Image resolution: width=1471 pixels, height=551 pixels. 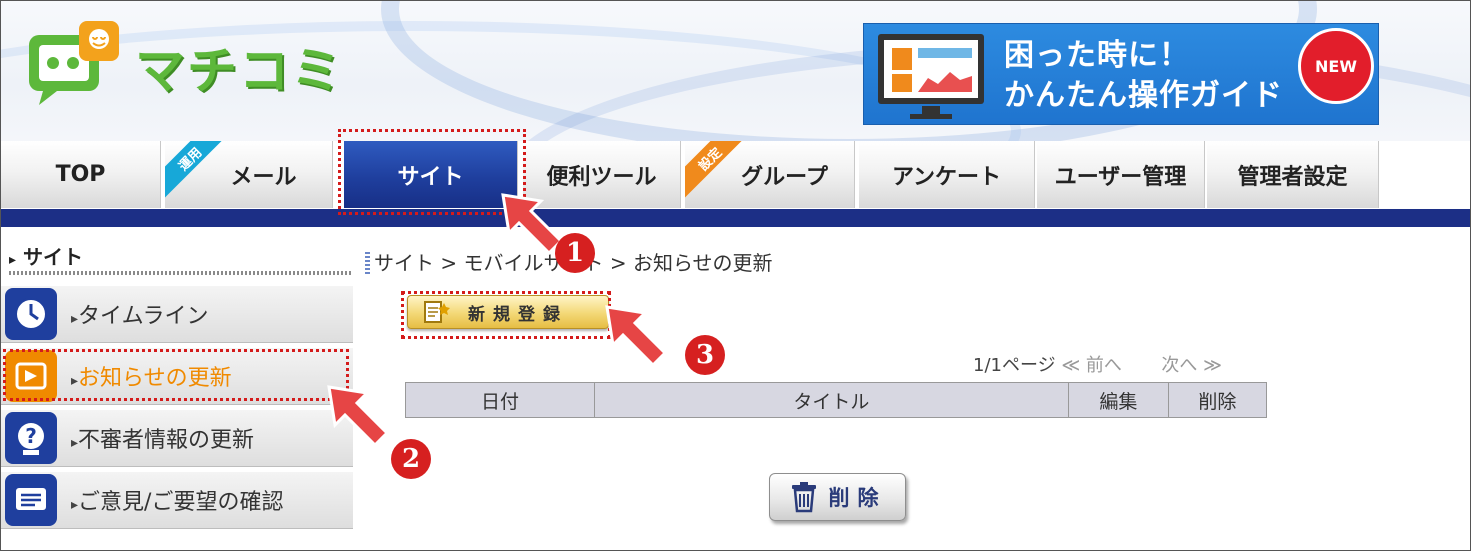 I want to click on annotation-arrow-2-icon, so click(x=358, y=416).